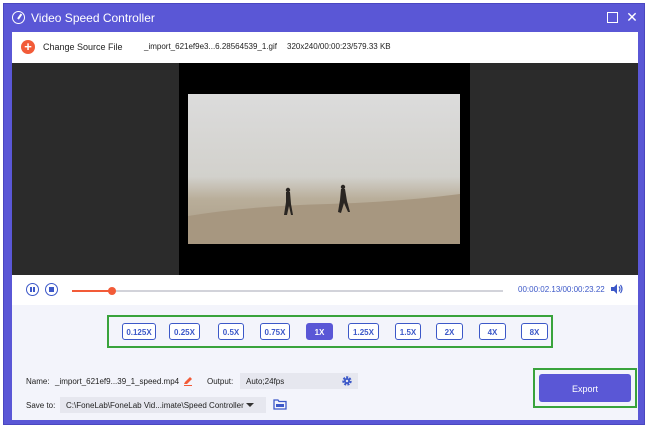  I want to click on speed-option-0-25x: 0.25X, so click(184, 331).